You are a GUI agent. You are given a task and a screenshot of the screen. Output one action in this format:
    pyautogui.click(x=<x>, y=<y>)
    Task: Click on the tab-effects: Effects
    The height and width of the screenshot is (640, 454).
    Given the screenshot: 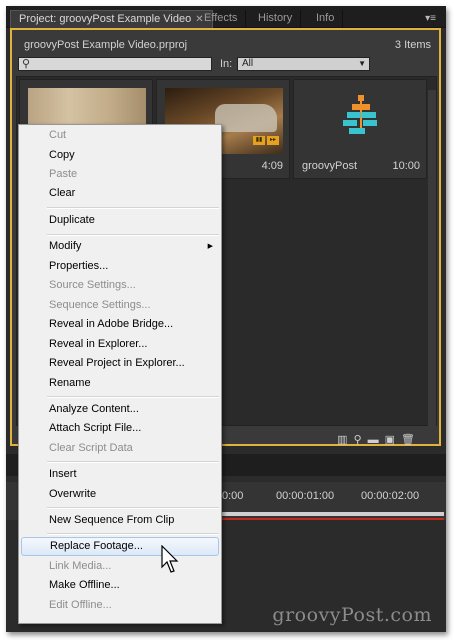 What is the action you would take?
    pyautogui.click(x=221, y=19)
    